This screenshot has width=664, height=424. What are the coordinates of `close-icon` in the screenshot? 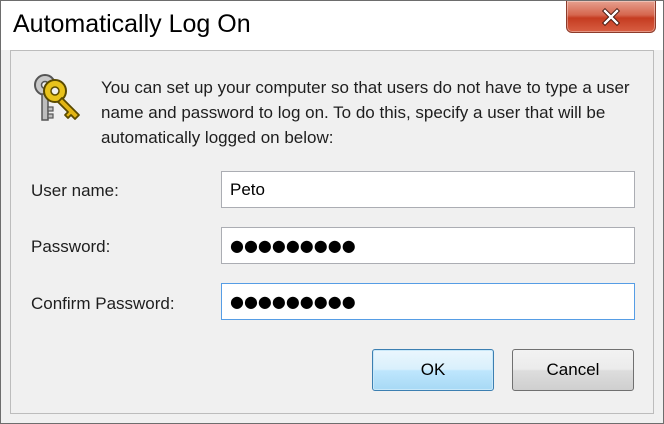 It's located at (611, 16).